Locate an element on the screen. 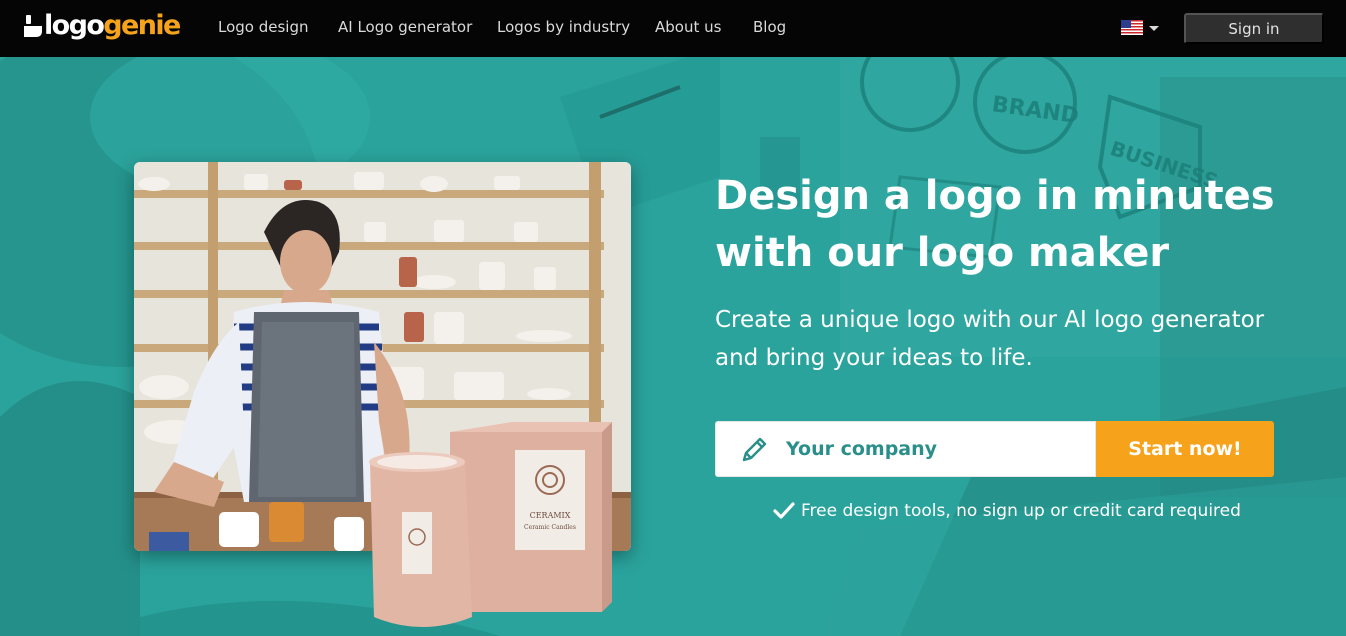  company-name-input is located at coordinates (936, 449).